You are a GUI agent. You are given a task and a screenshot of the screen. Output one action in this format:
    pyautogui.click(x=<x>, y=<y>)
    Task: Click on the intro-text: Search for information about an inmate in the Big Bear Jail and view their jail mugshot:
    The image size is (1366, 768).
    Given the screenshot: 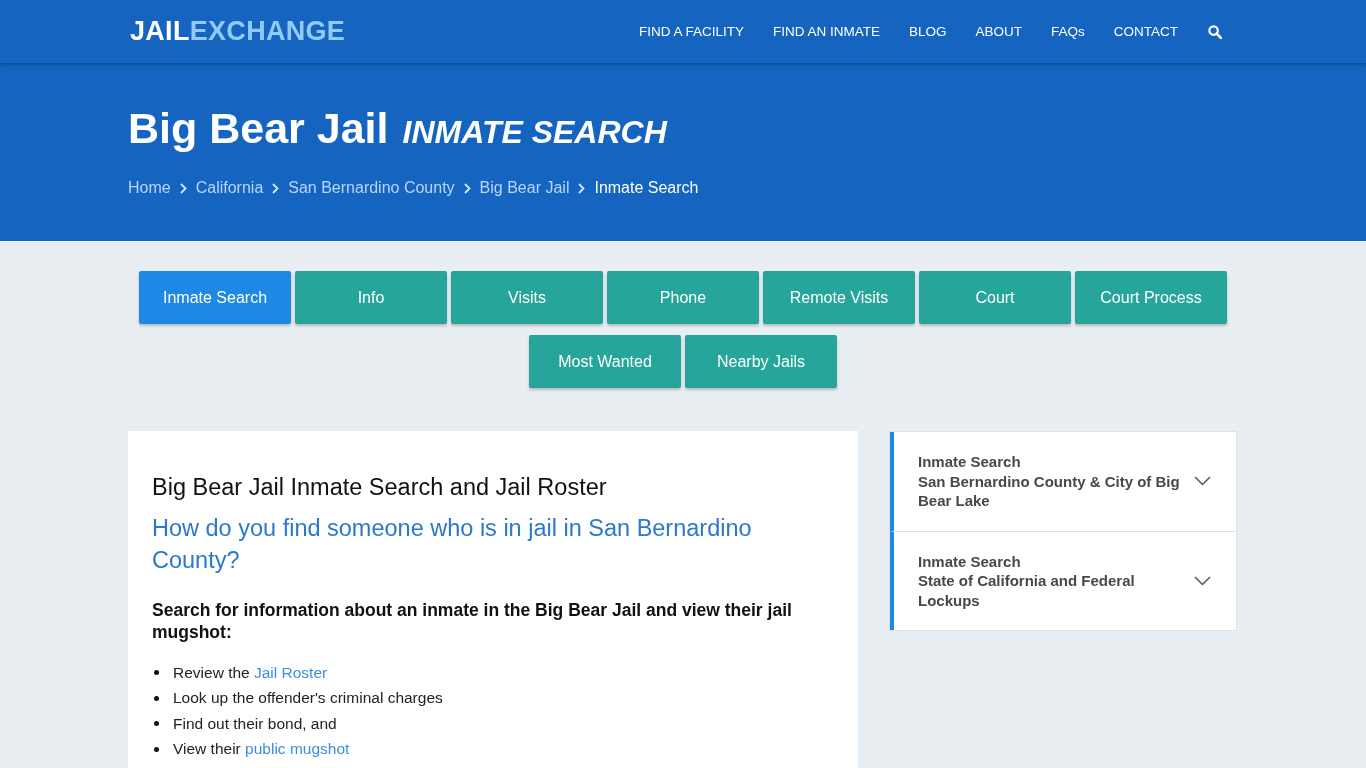 What is the action you would take?
    pyautogui.click(x=472, y=621)
    